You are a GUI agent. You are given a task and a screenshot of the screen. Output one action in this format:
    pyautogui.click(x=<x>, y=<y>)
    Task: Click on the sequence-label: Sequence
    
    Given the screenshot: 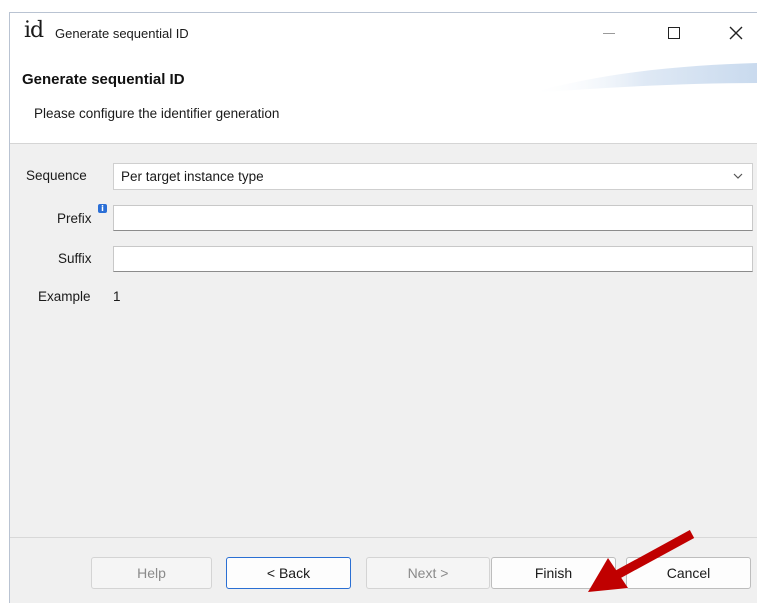 What is the action you would take?
    pyautogui.click(x=56, y=175)
    